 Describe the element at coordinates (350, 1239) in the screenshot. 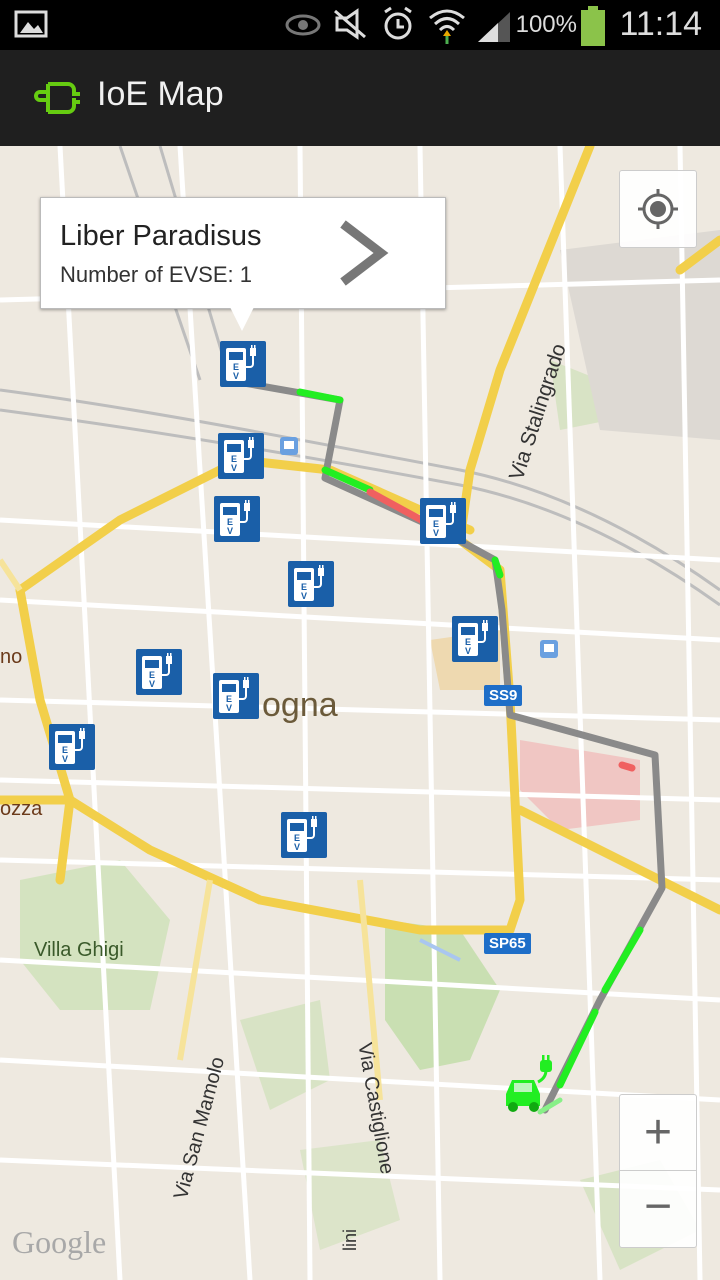

I see `street-label: lini` at that location.